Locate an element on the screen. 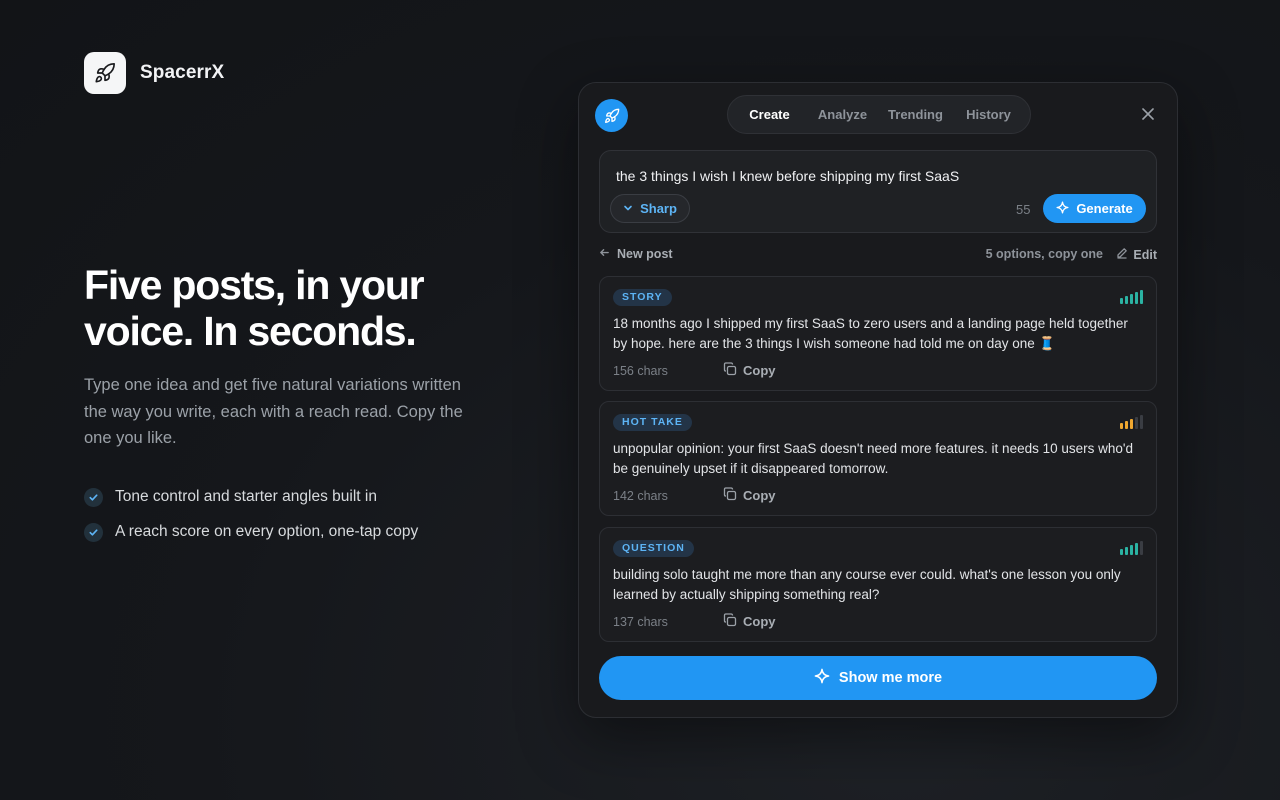  feature-label: Tone control and starter angles built in is located at coordinates (246, 496).